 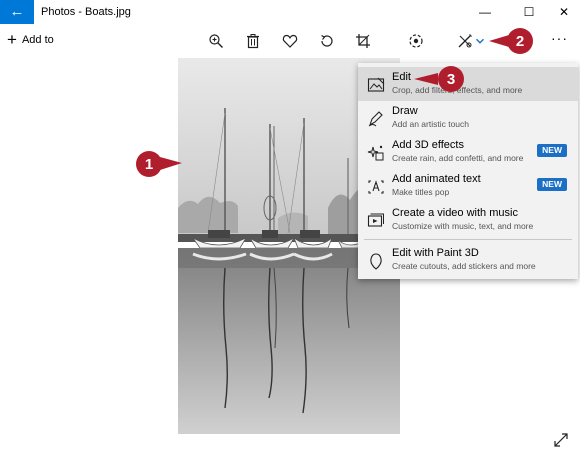 What do you see at coordinates (416, 41) in the screenshot?
I see `enhance-icon` at bounding box center [416, 41].